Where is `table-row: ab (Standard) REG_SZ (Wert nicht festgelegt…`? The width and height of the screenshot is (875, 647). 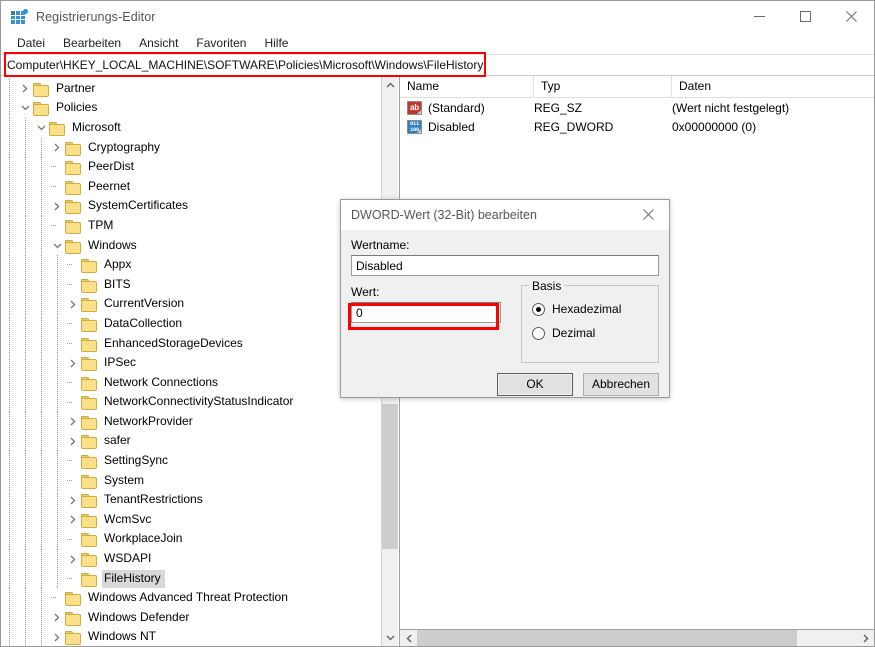 table-row: ab (Standard) REG_SZ (Wert nicht festgelegt… is located at coordinates (637, 107).